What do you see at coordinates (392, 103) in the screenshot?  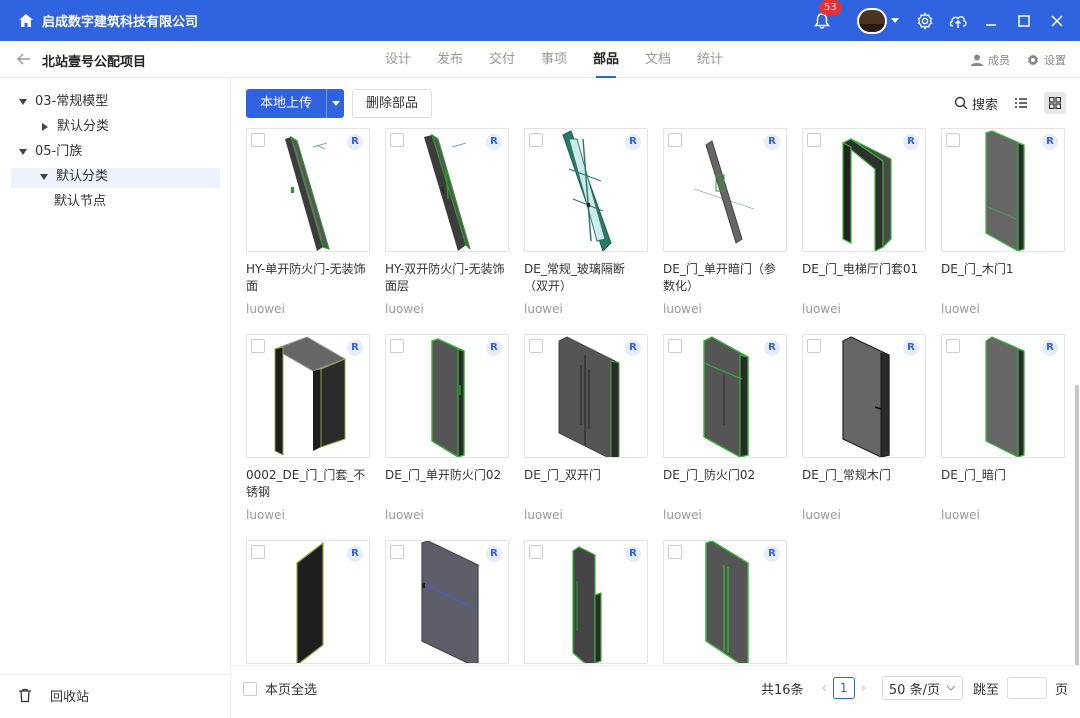 I see `delete-components-button: 删除部品` at bounding box center [392, 103].